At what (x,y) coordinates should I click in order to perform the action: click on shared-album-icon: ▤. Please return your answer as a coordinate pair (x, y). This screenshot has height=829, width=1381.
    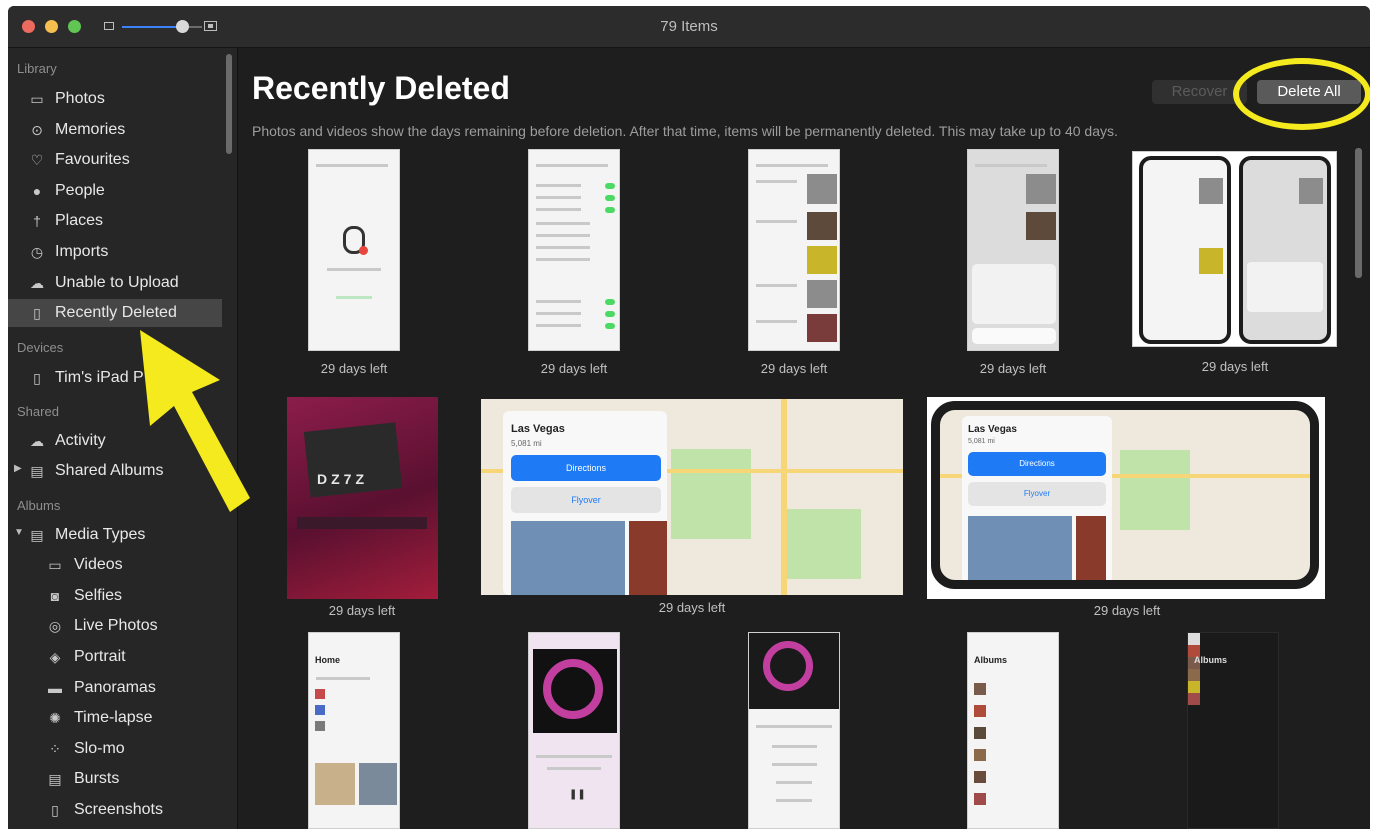
    Looking at the image, I should click on (37, 471).